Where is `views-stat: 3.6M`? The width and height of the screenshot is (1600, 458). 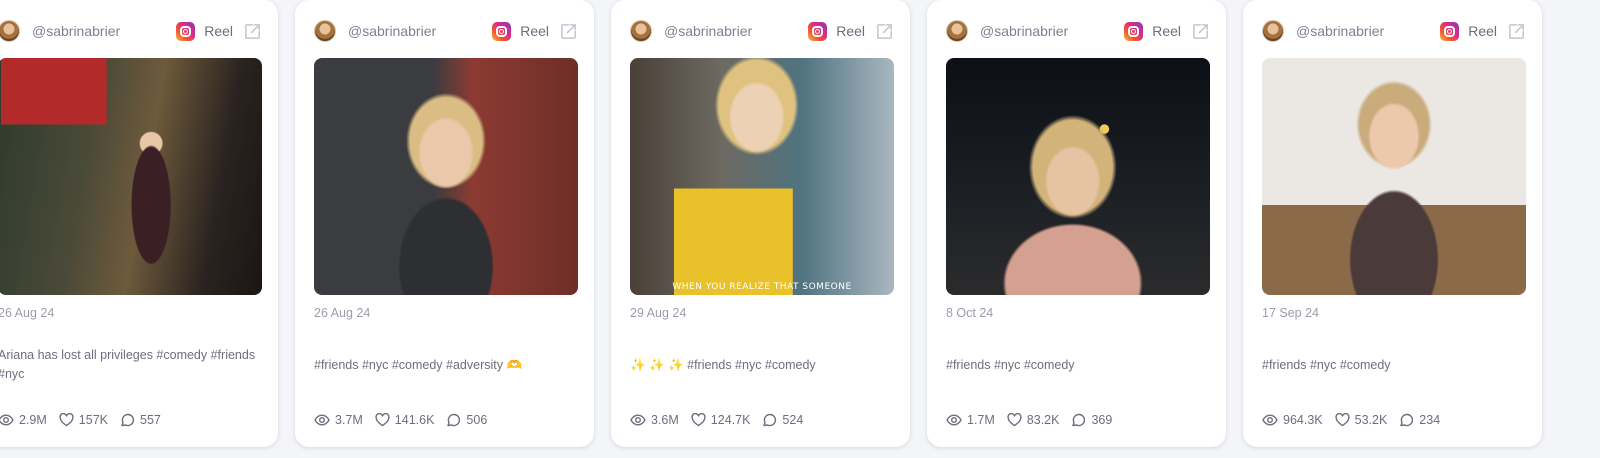 views-stat: 3.6M is located at coordinates (654, 420).